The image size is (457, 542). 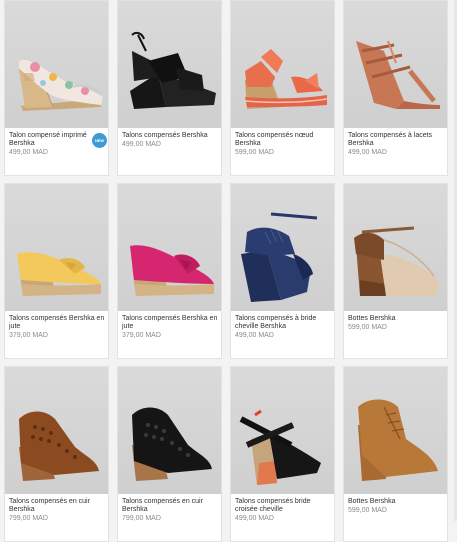 What do you see at coordinates (170, 136) in the screenshot?
I see `product-name: Talons compensés Bershka` at bounding box center [170, 136].